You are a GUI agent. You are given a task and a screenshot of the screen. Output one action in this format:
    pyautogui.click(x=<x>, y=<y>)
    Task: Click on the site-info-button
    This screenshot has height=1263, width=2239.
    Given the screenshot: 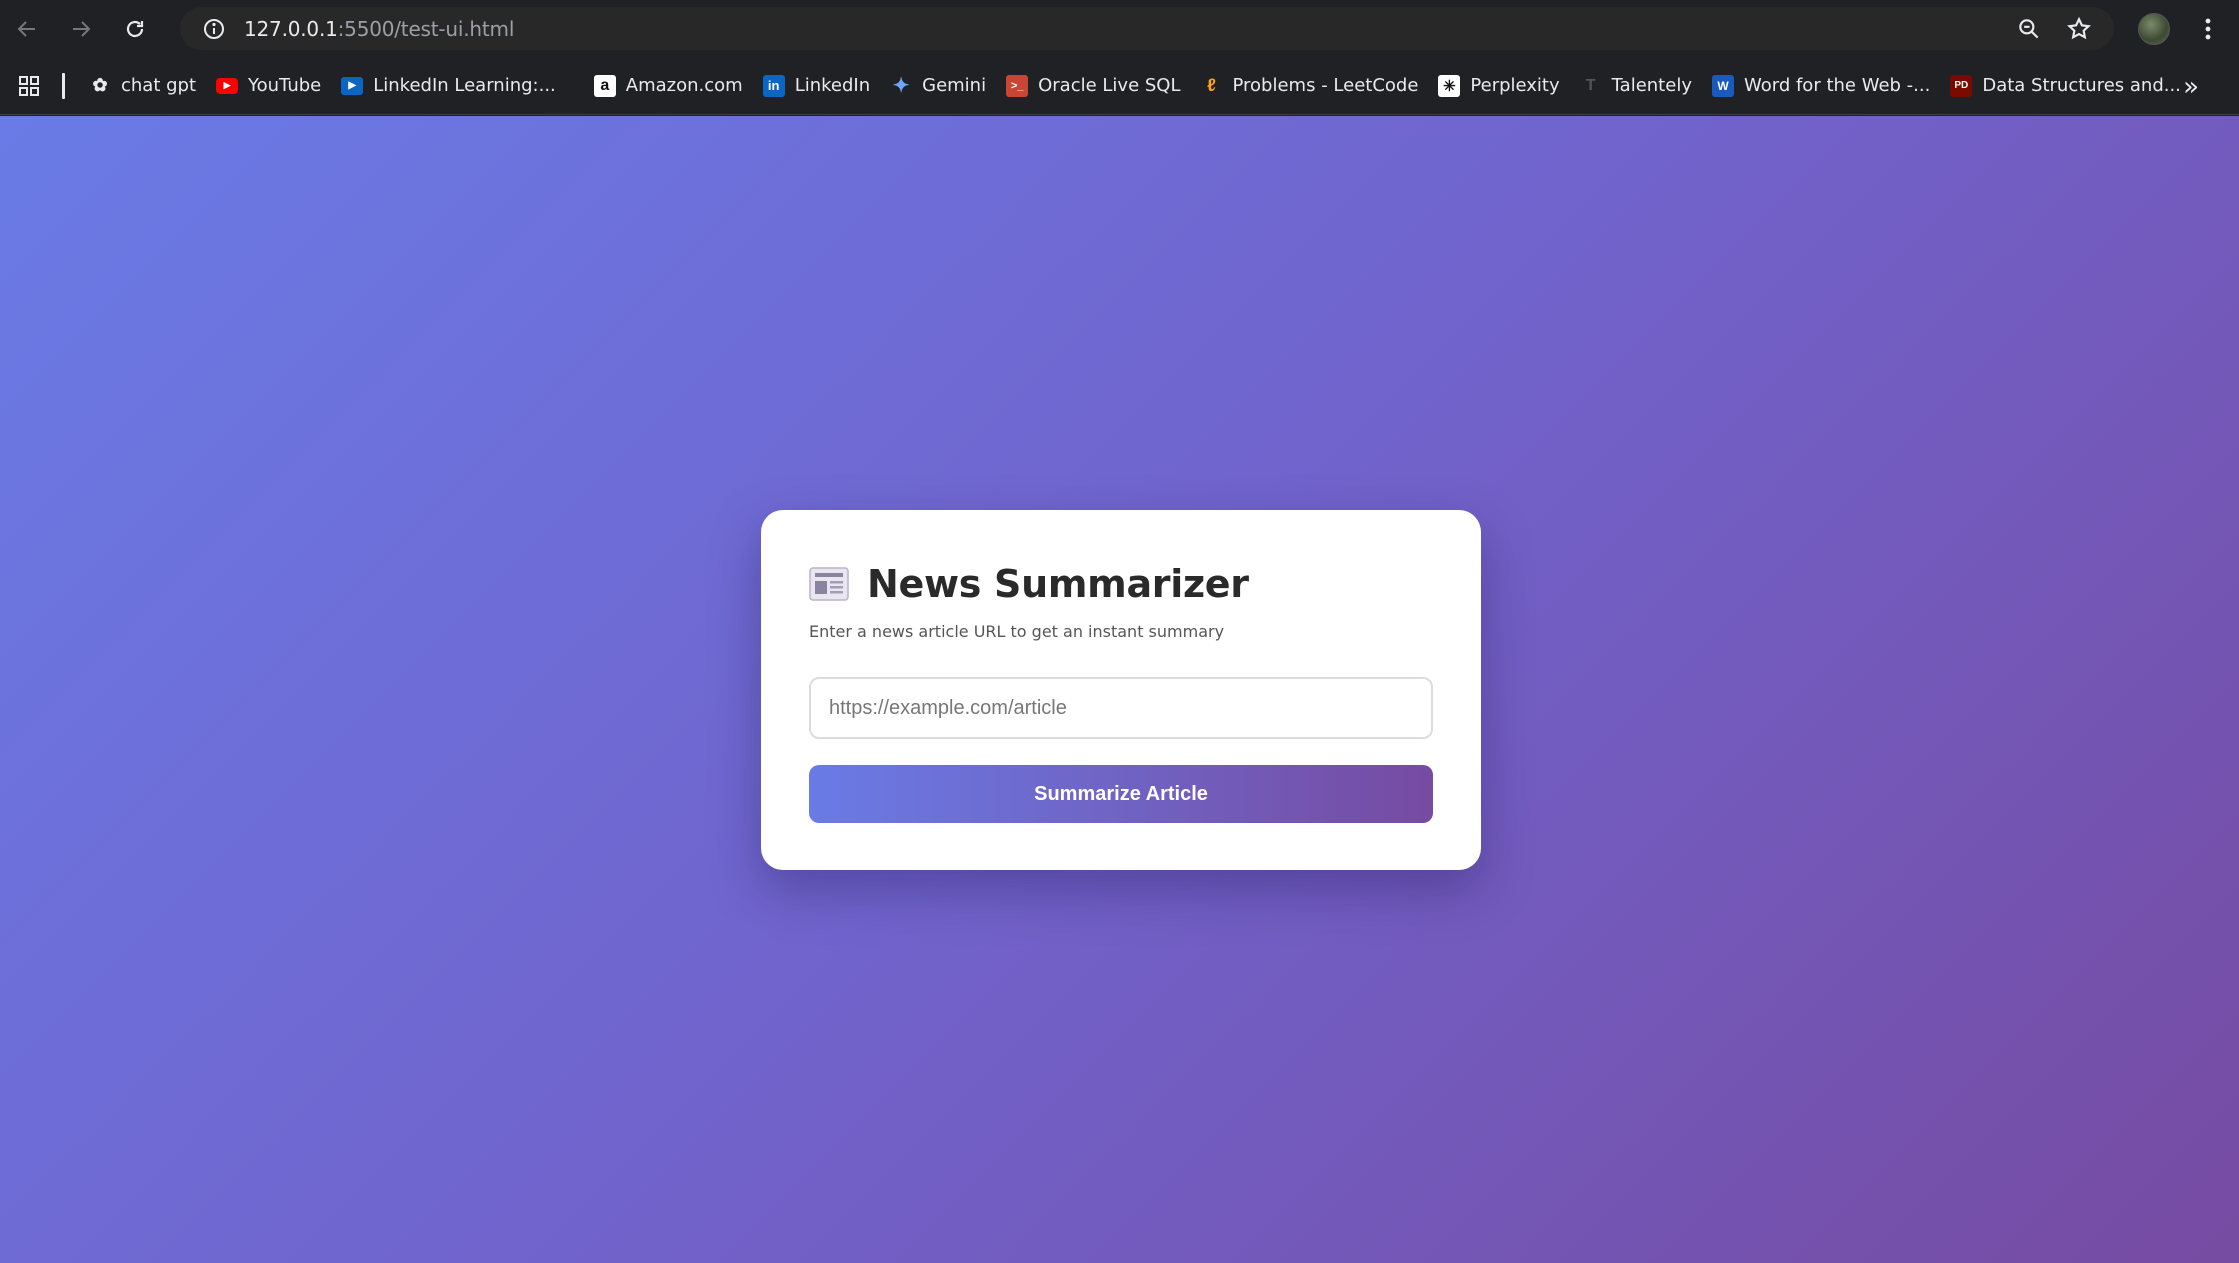 What is the action you would take?
    pyautogui.click(x=214, y=28)
    